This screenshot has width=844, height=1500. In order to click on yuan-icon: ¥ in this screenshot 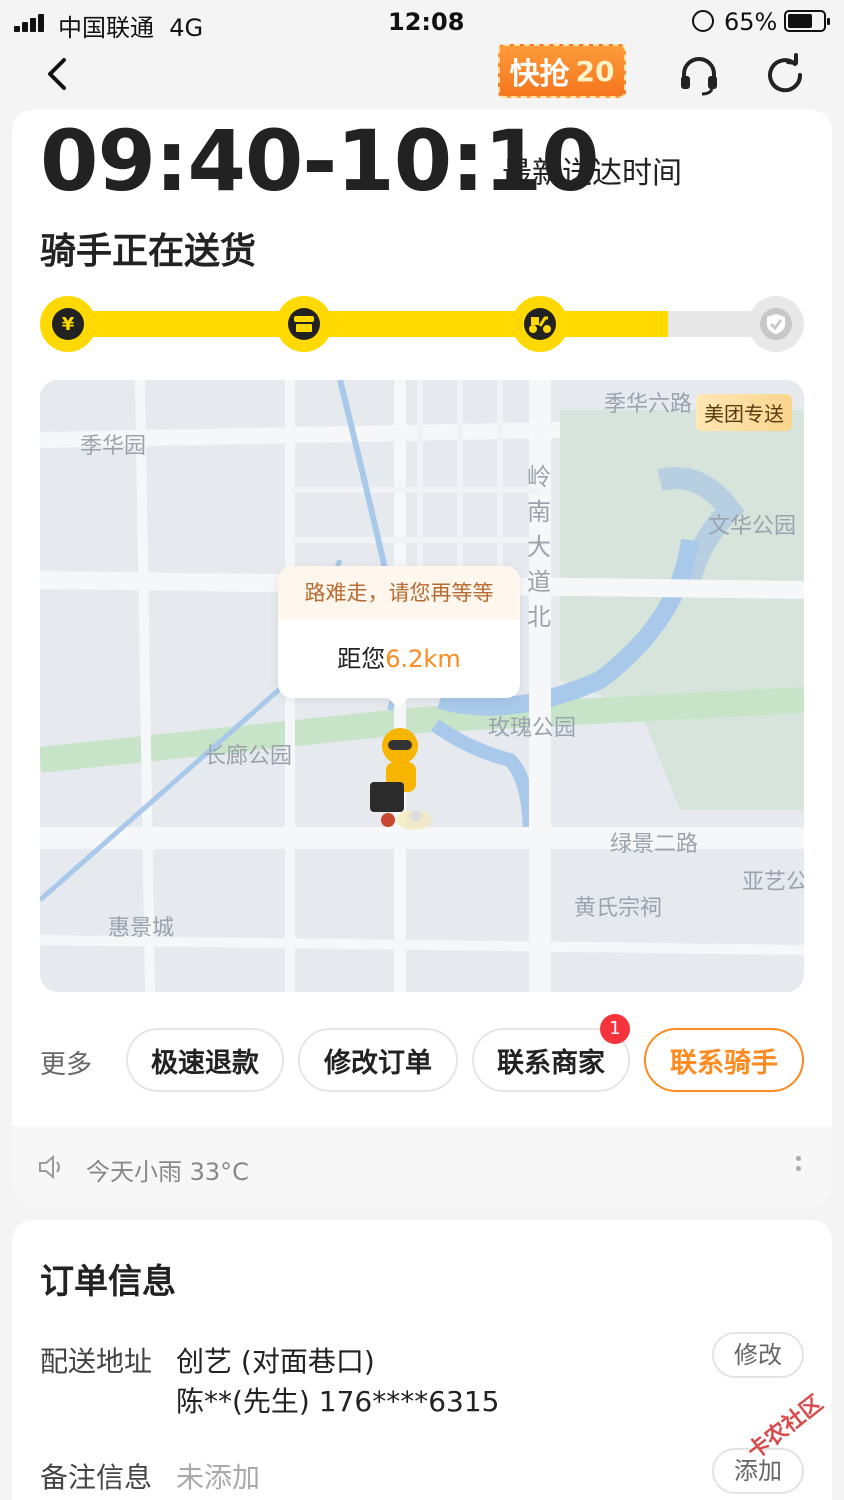, I will do `click(68, 324)`.